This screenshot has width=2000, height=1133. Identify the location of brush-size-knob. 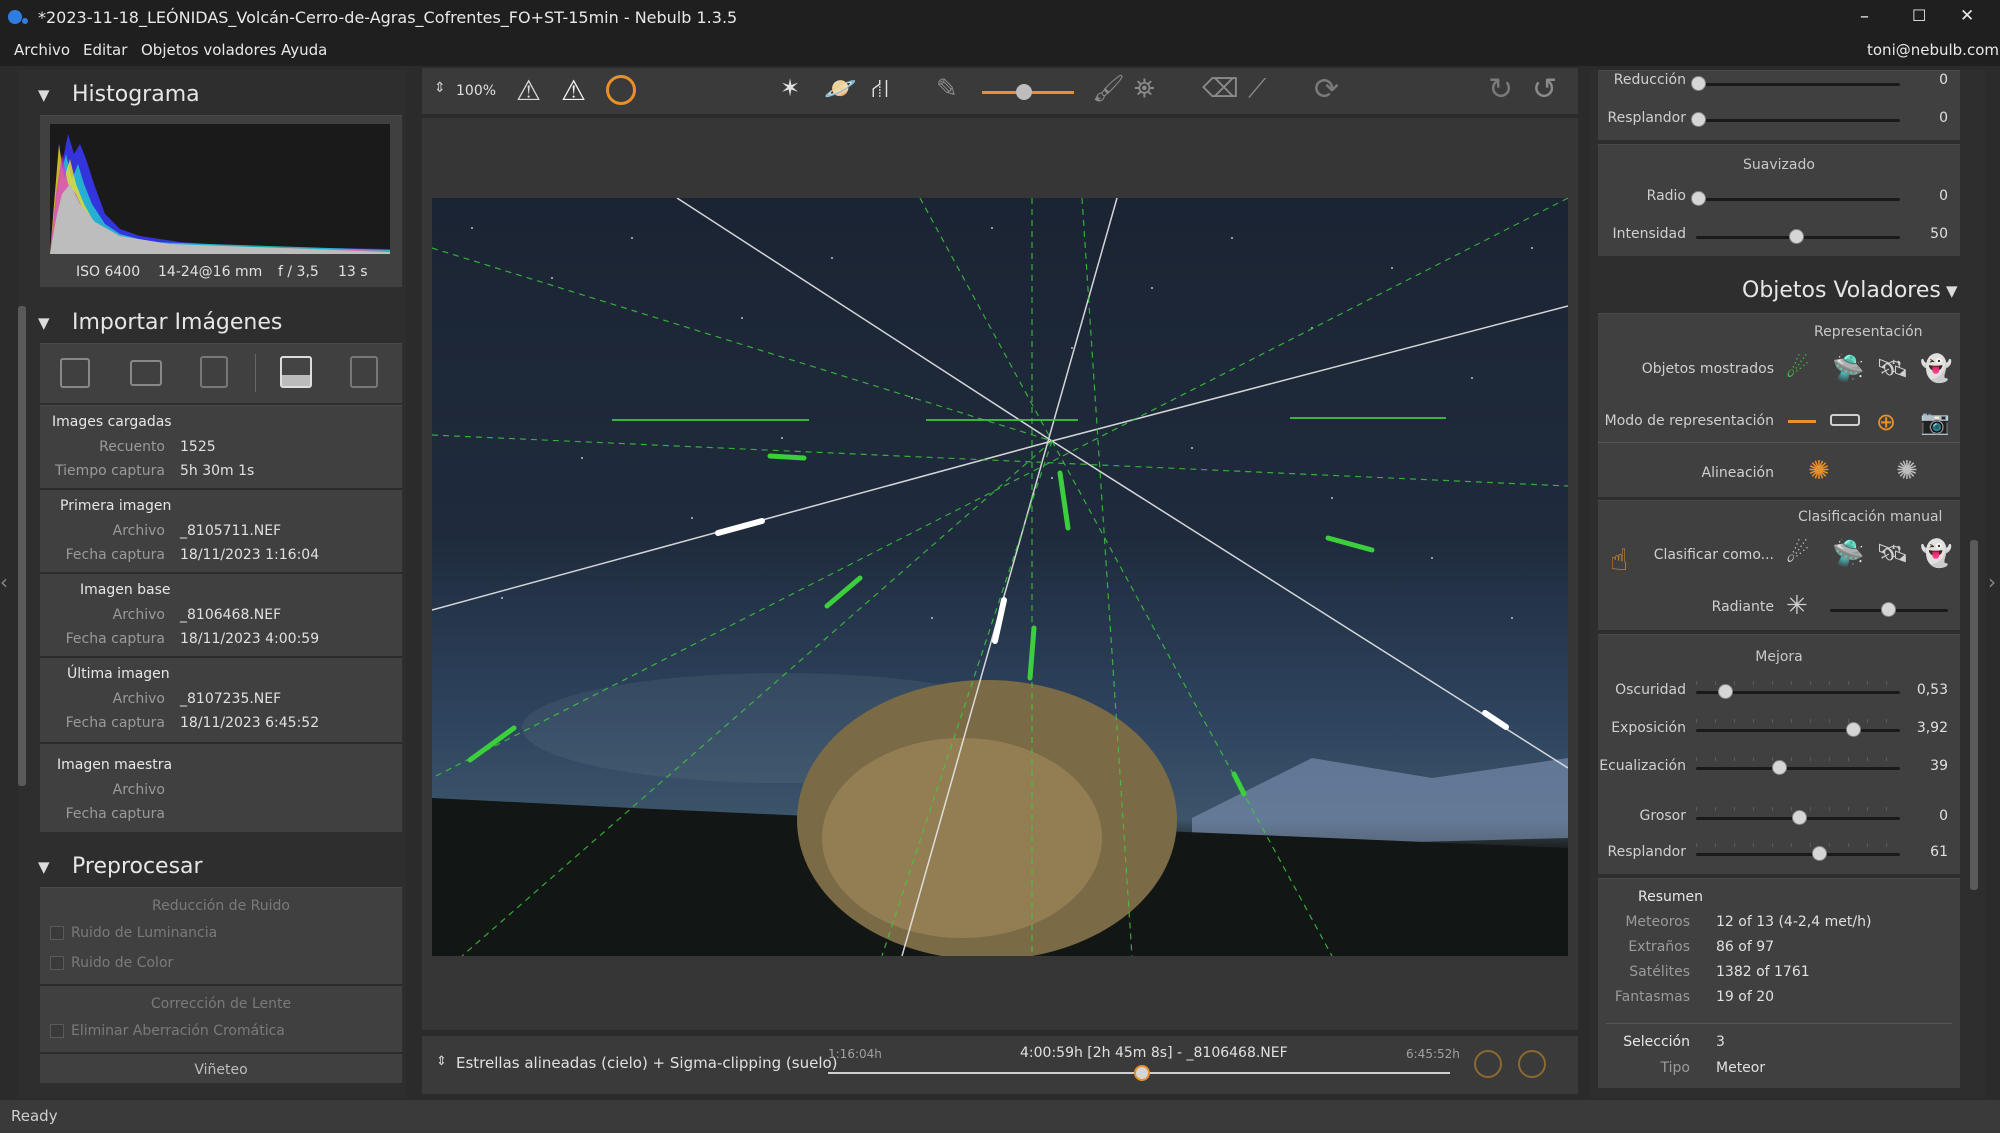
(1024, 92).